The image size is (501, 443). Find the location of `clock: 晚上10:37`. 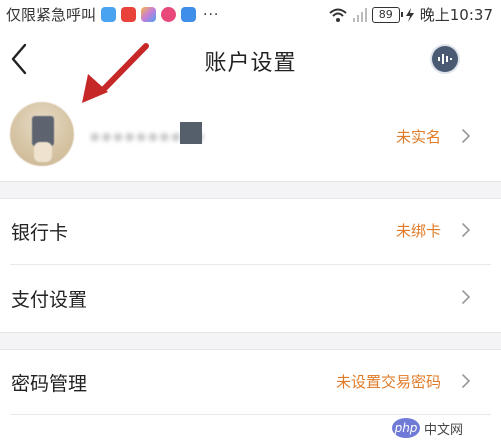

clock: 晚上10:37 is located at coordinates (456, 15).